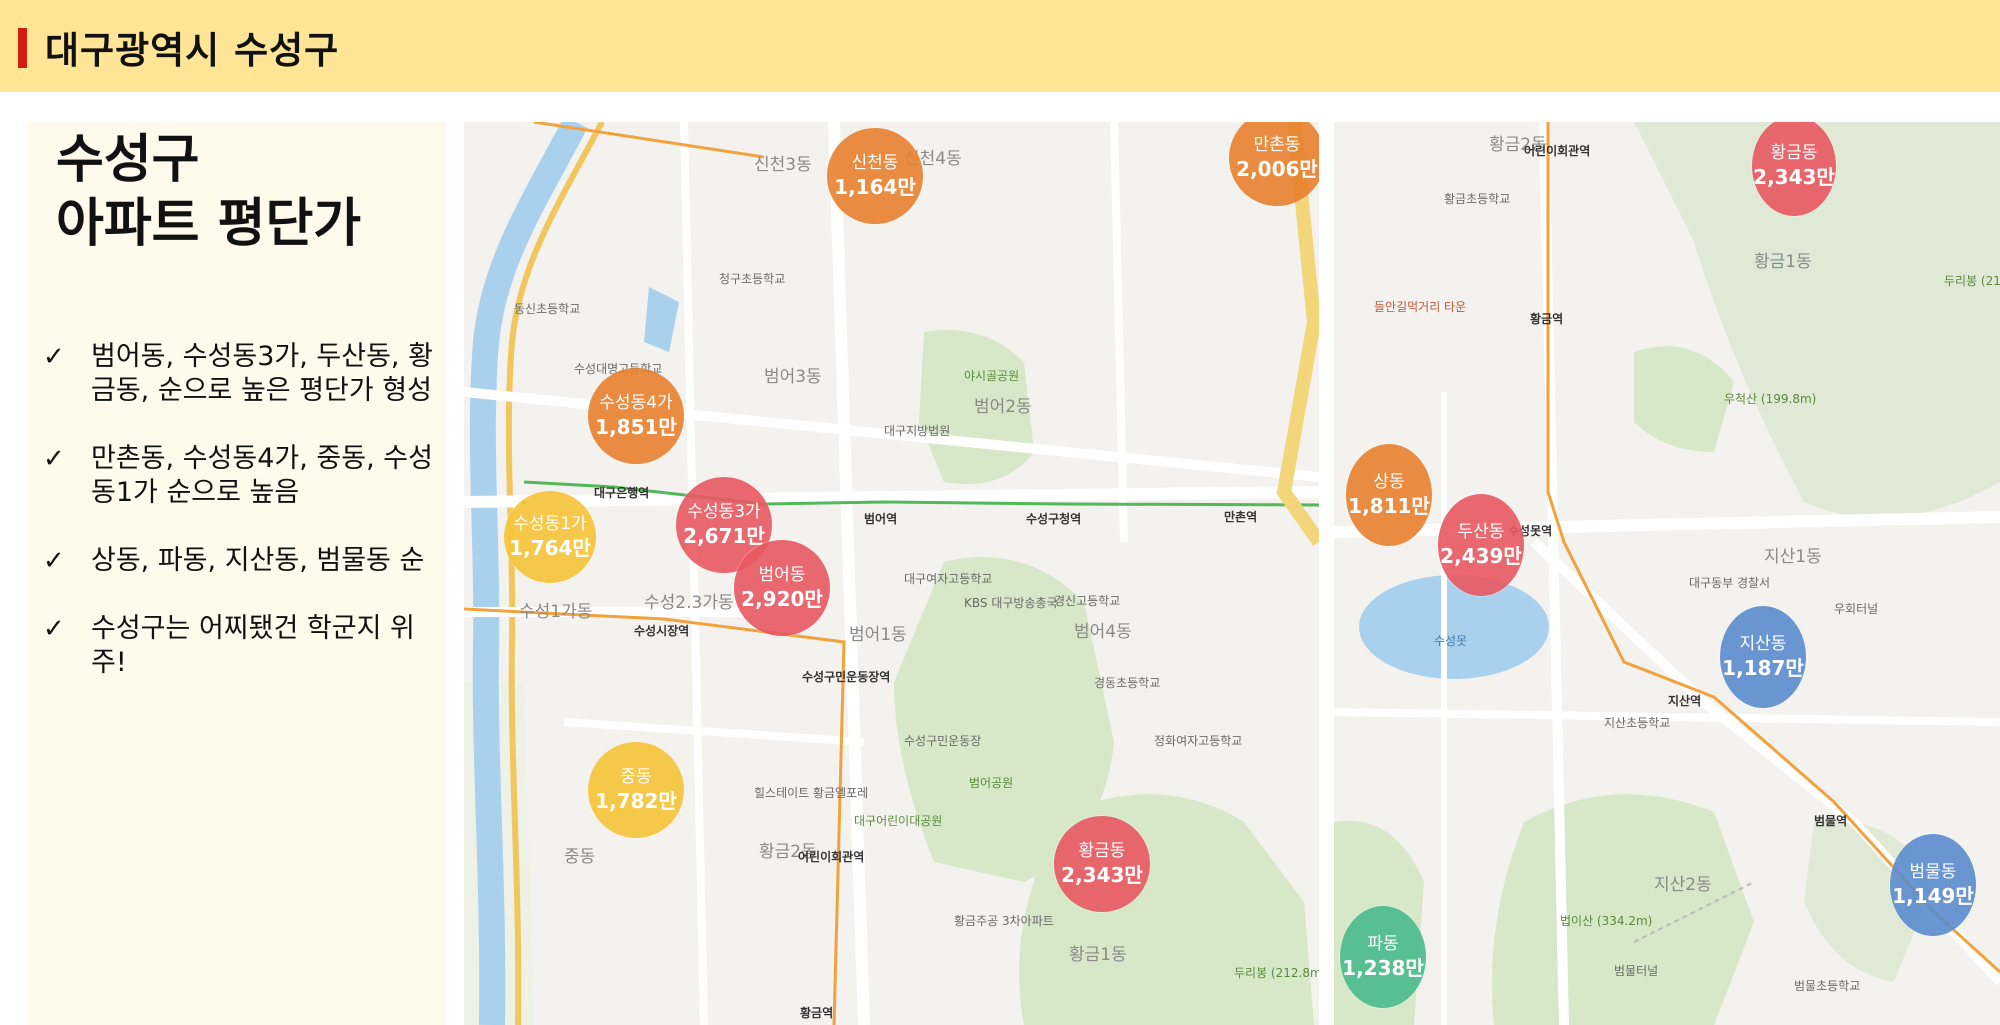 Image resolution: width=2000 pixels, height=1025 pixels. Describe the element at coordinates (1831, 821) in the screenshot. I see `station-label: 범물역` at that location.